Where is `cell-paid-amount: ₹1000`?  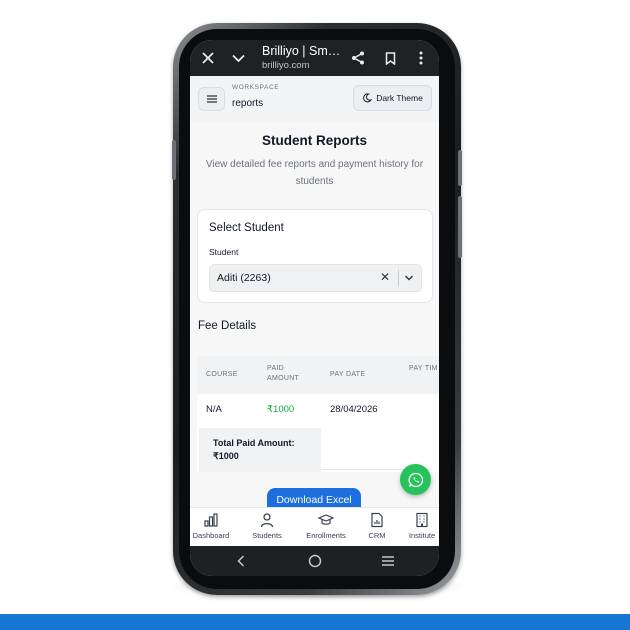
cell-paid-amount: ₹1000 is located at coordinates (281, 409).